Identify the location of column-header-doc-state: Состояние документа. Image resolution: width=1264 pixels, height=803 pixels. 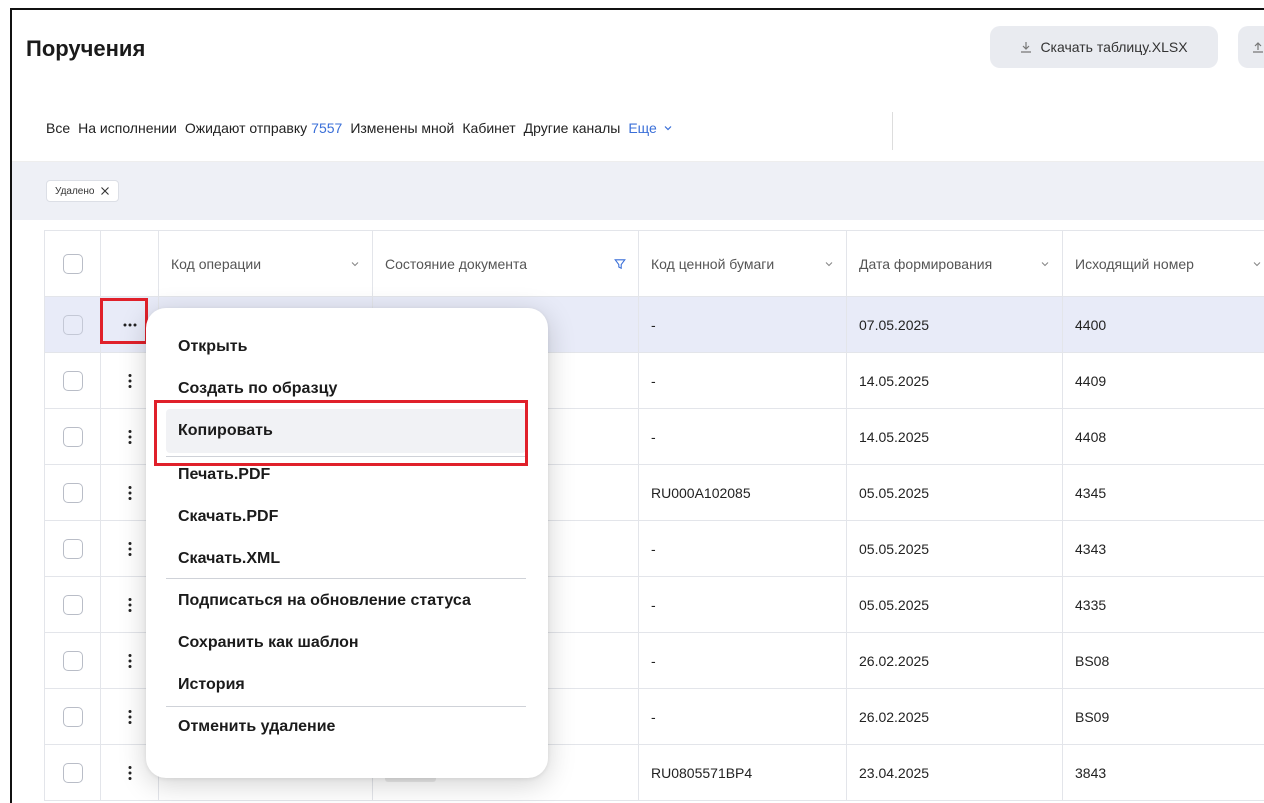
(505, 263).